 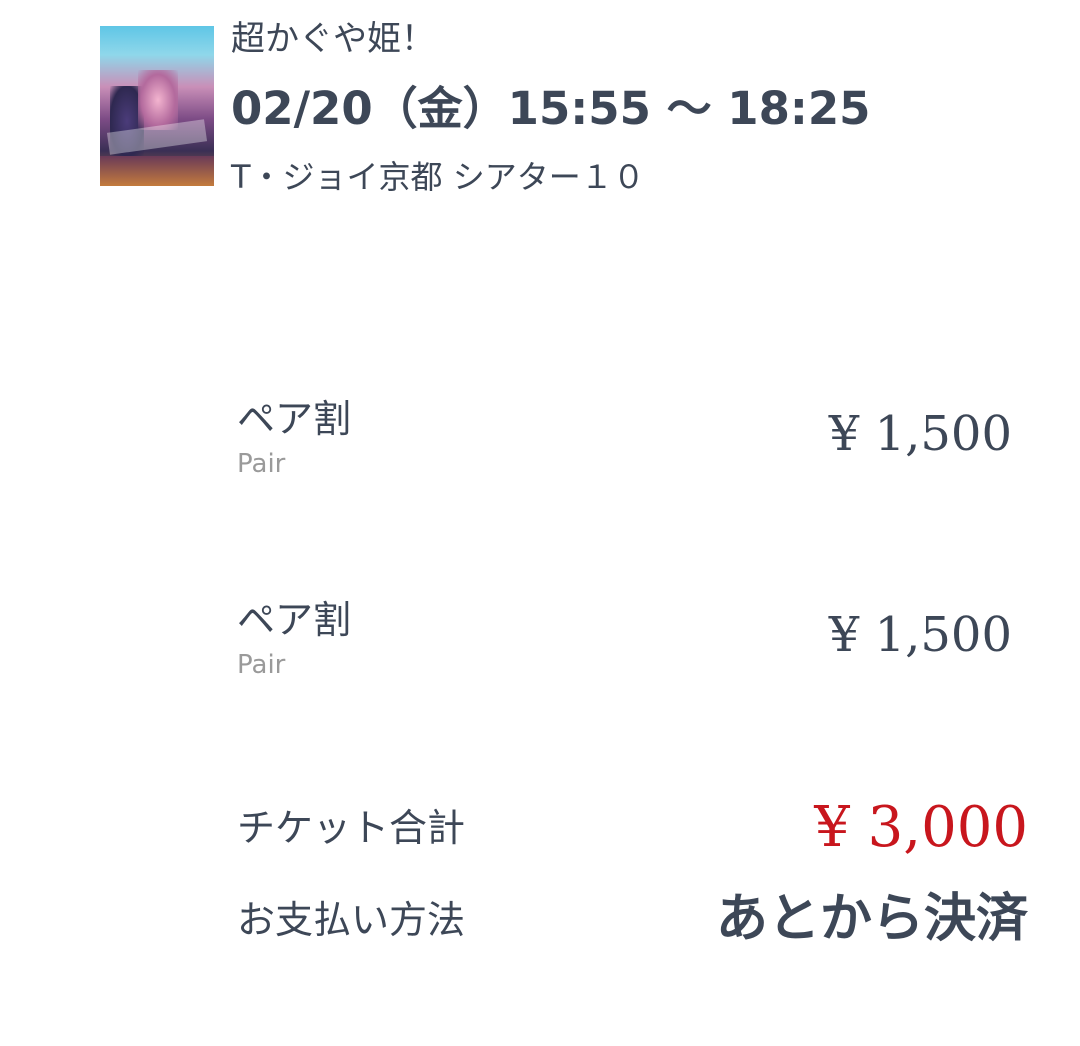 I want to click on movie-title: 超かぐや姫！, so click(x=333, y=39).